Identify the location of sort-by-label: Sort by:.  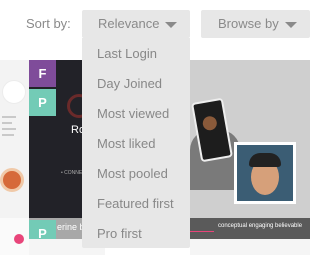
(48, 23).